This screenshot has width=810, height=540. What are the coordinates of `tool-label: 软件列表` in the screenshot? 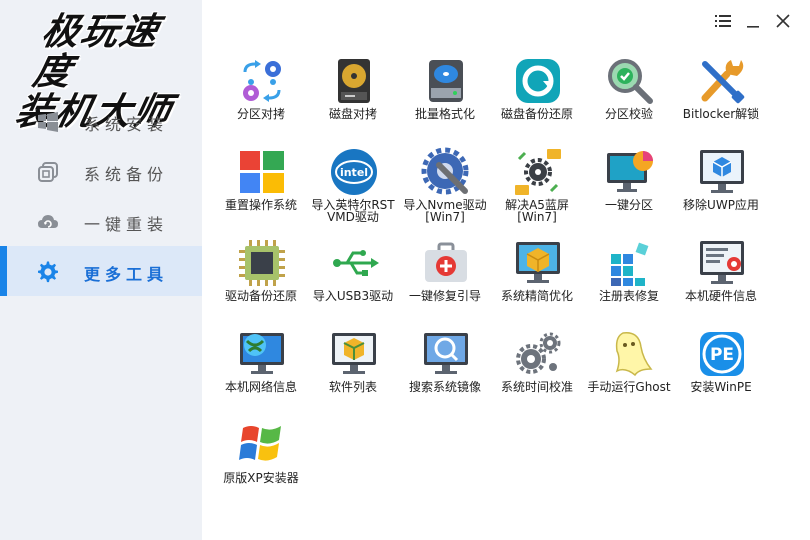 It's located at (352, 387).